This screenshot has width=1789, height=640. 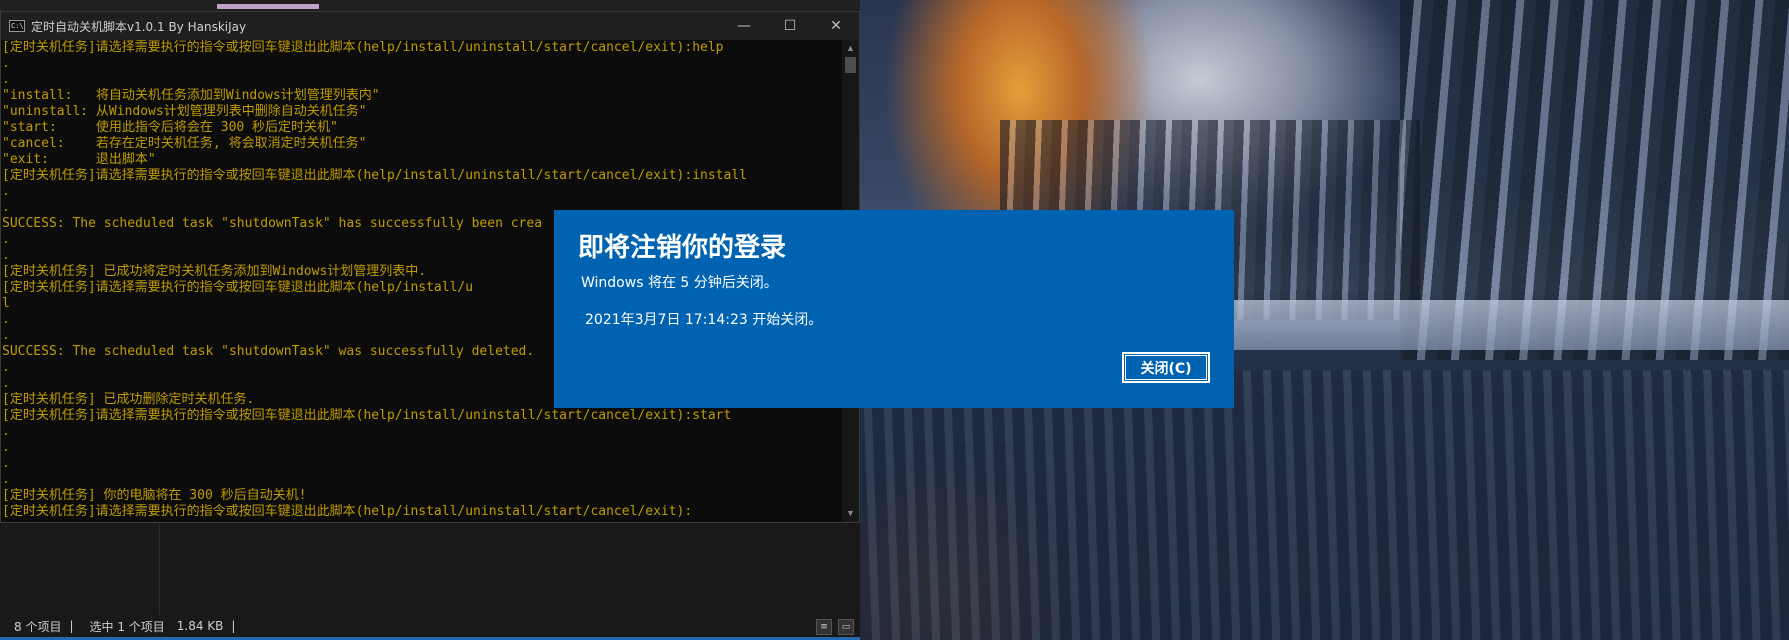 I want to click on details-view-icon: ≡, so click(x=824, y=627).